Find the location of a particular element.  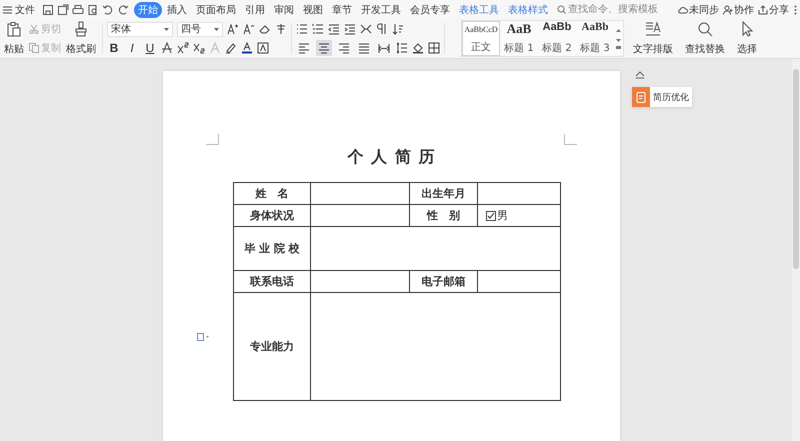

style-preset: AaB 标题 1 is located at coordinates (519, 38).